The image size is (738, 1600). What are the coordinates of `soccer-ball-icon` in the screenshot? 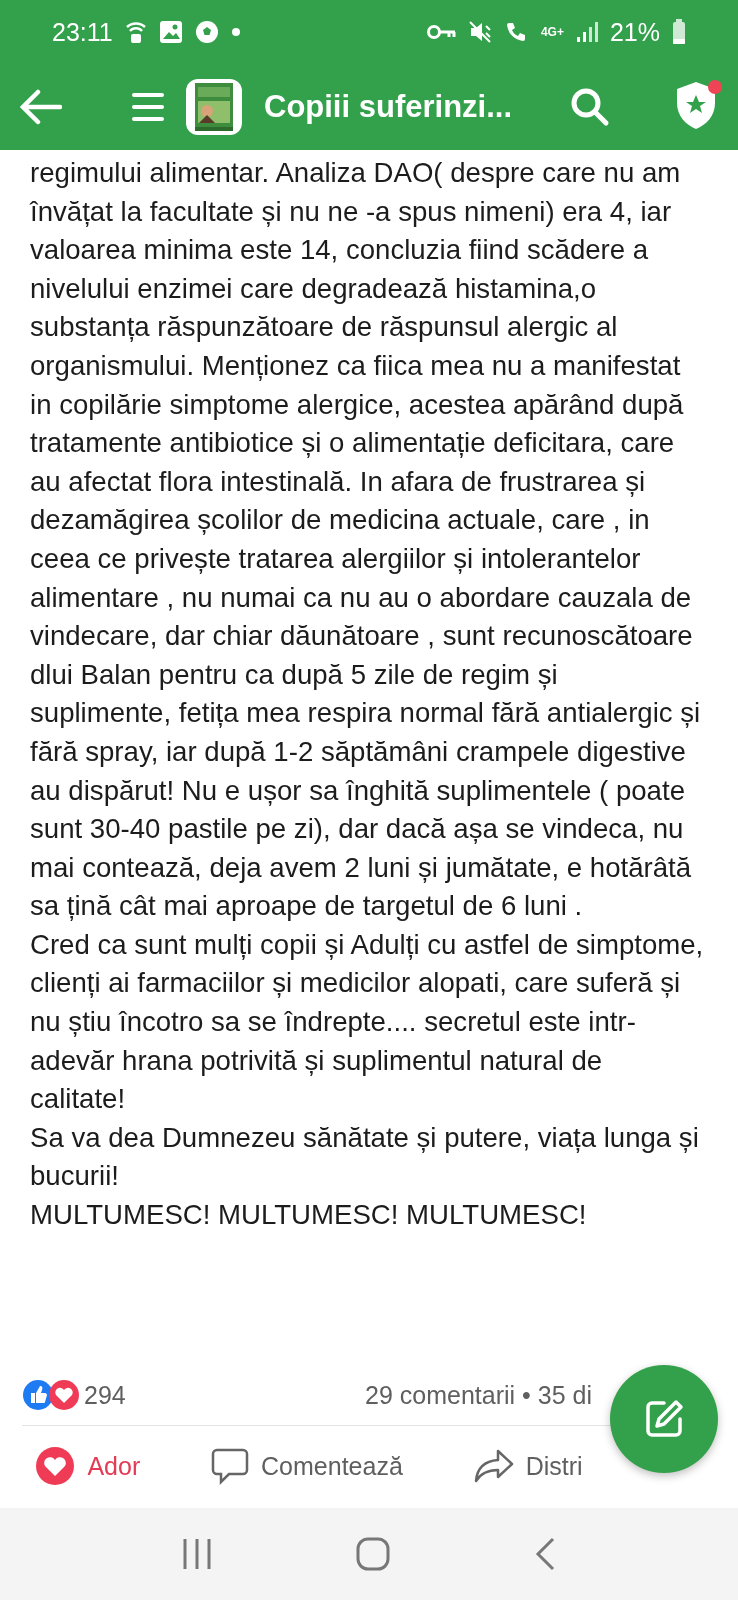 It's located at (206, 32).